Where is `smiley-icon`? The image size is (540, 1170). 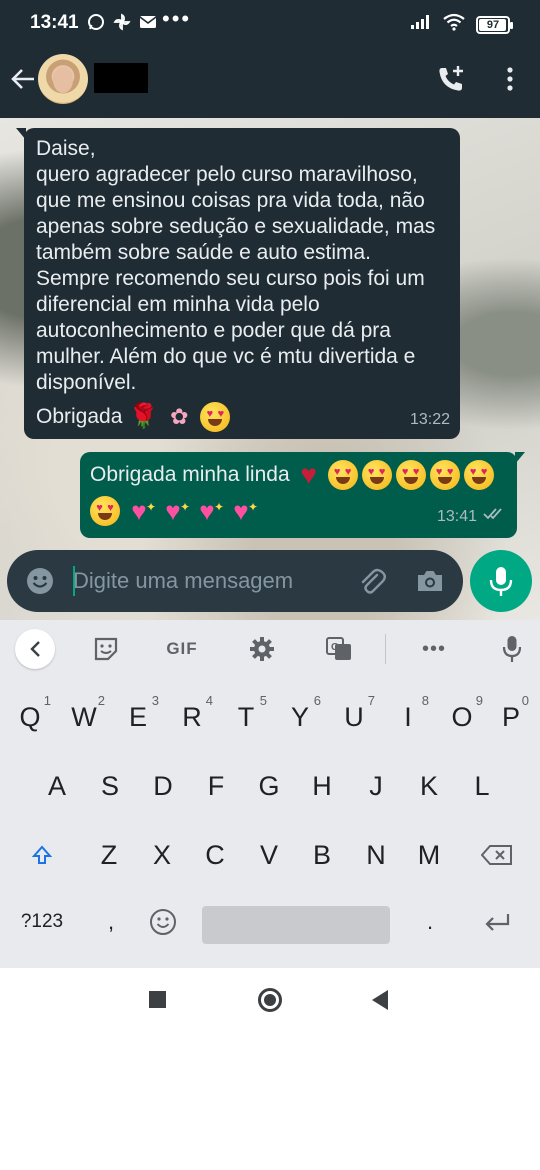
smiley-icon is located at coordinates (163, 922).